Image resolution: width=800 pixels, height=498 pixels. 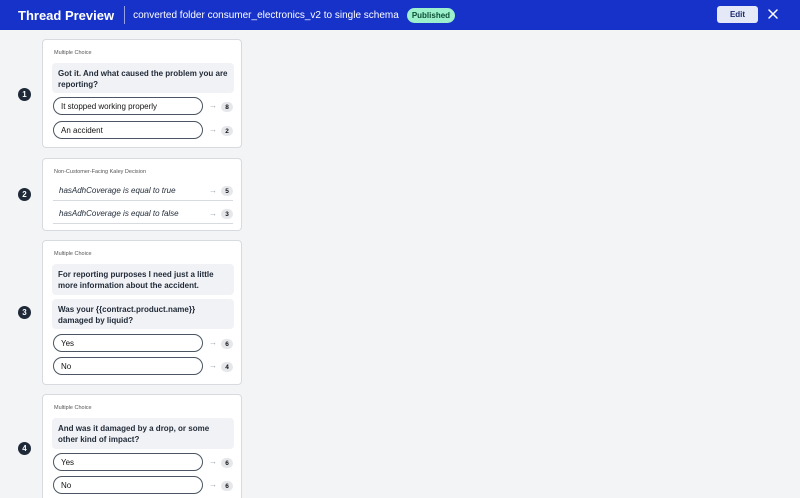 What do you see at coordinates (128, 106) in the screenshot?
I see `option-button: It stopped working properly` at bounding box center [128, 106].